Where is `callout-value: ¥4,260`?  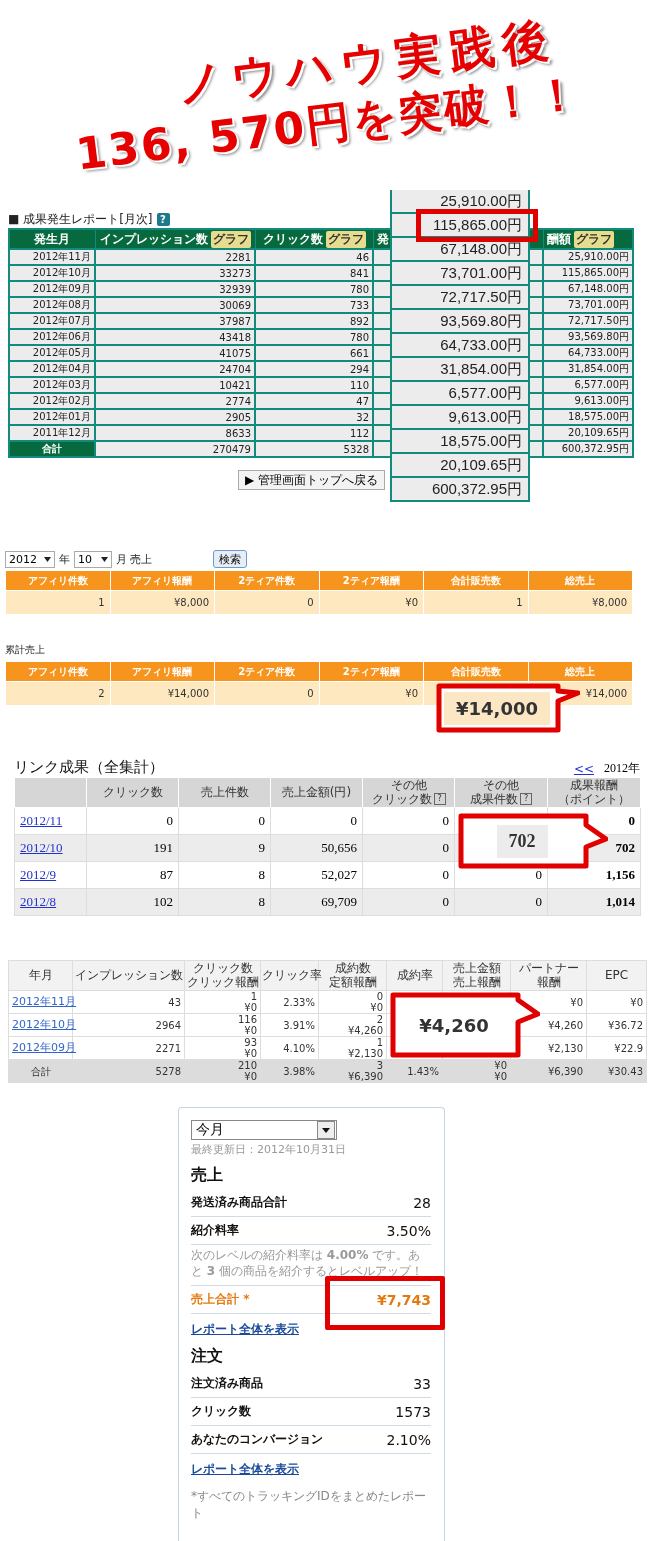 callout-value: ¥4,260 is located at coordinates (454, 1025).